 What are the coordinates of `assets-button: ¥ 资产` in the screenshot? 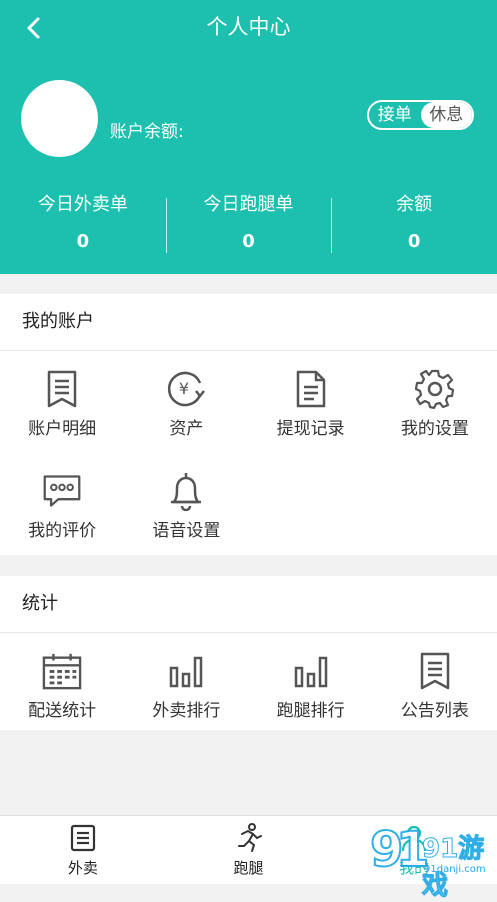 It's located at (186, 402).